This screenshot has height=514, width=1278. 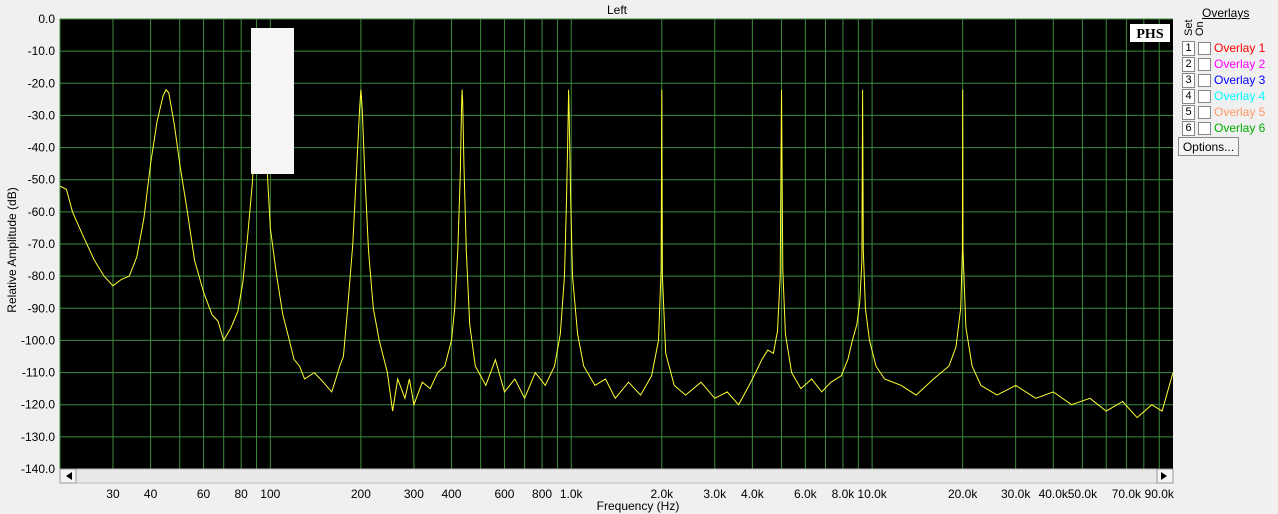 I want to click on x-tick-label: 10.0k, so click(x=872, y=494).